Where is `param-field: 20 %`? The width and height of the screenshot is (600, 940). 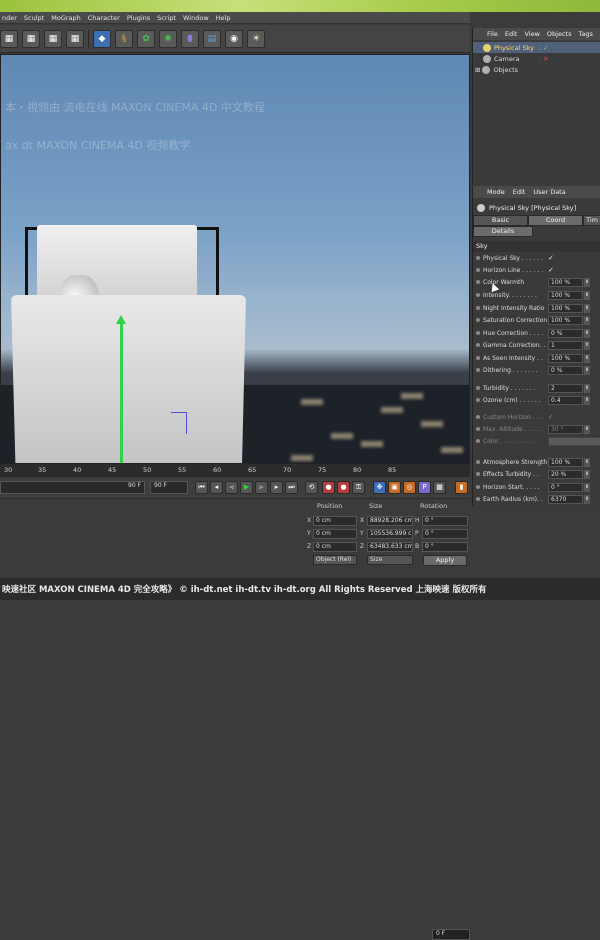
param-field: 20 % is located at coordinates (565, 474).